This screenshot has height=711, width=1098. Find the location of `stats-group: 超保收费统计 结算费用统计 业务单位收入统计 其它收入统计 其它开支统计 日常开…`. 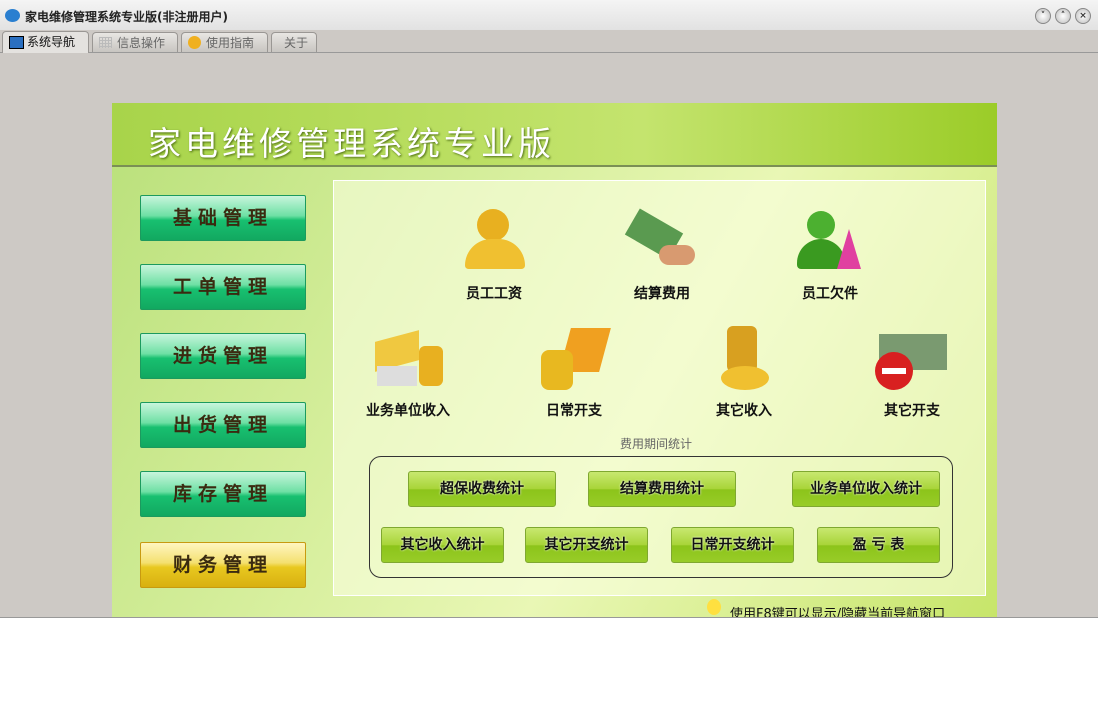

stats-group: 超保收费统计 结算费用统计 业务单位收入统计 其它收入统计 其它开支统计 日常开… is located at coordinates (661, 517).